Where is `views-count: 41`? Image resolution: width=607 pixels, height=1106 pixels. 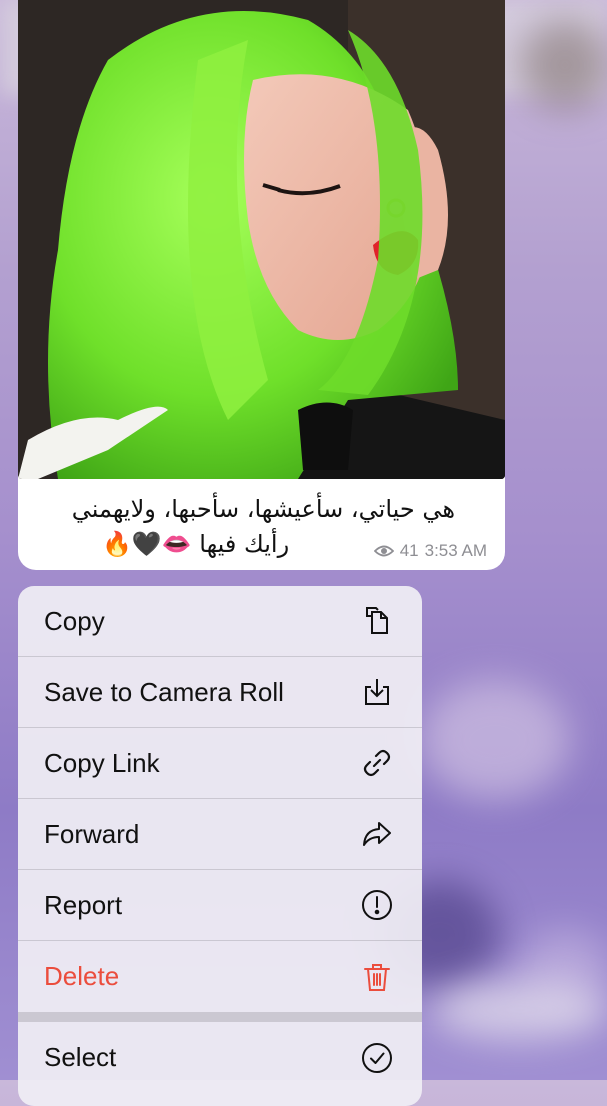
views-count: 41 is located at coordinates (409, 550).